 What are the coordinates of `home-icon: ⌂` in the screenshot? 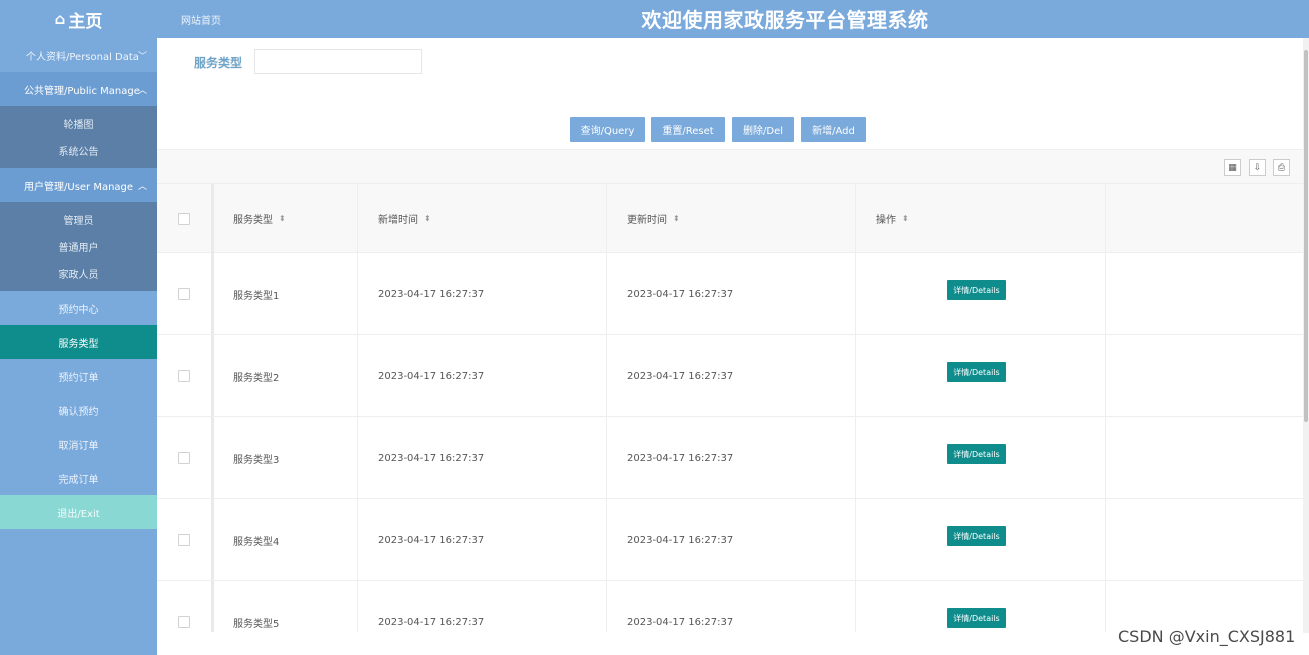 It's located at (60, 19).